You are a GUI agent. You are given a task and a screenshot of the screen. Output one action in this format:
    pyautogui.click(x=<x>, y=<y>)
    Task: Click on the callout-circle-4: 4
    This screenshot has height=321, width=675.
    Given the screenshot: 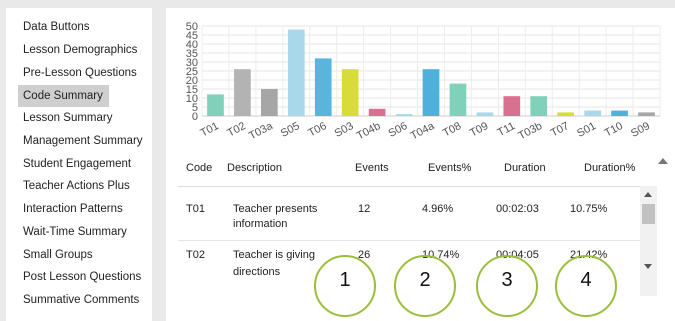 What is the action you would take?
    pyautogui.click(x=586, y=286)
    